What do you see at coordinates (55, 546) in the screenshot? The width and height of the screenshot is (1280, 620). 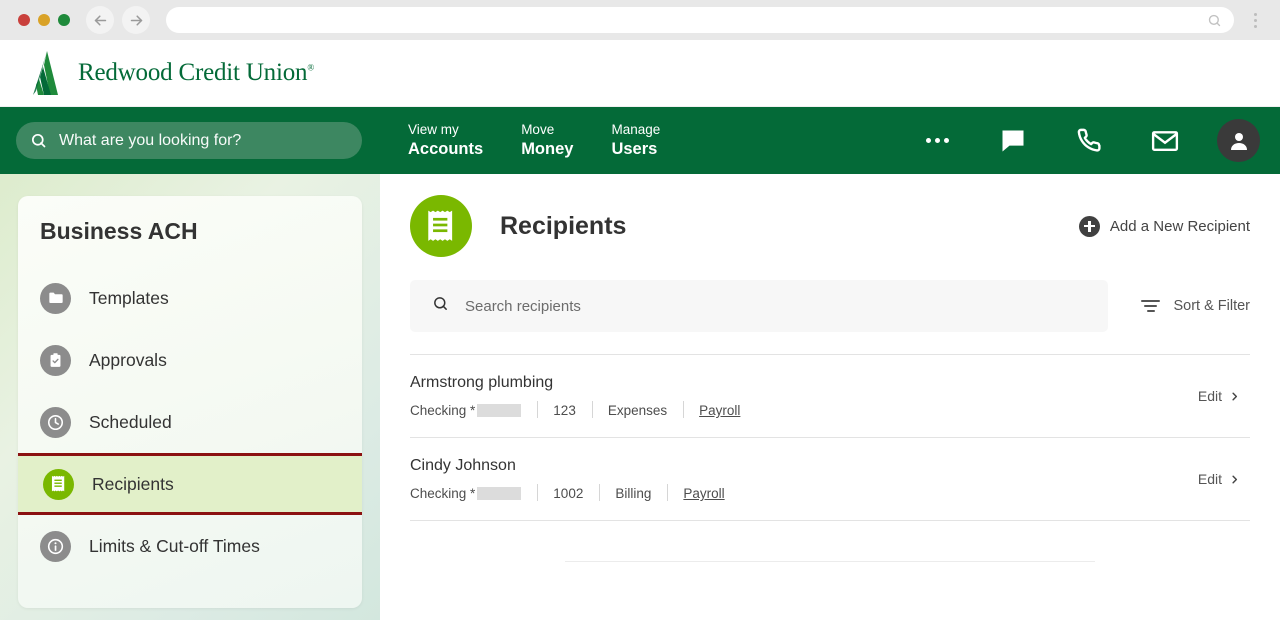 I see `info-icon` at bounding box center [55, 546].